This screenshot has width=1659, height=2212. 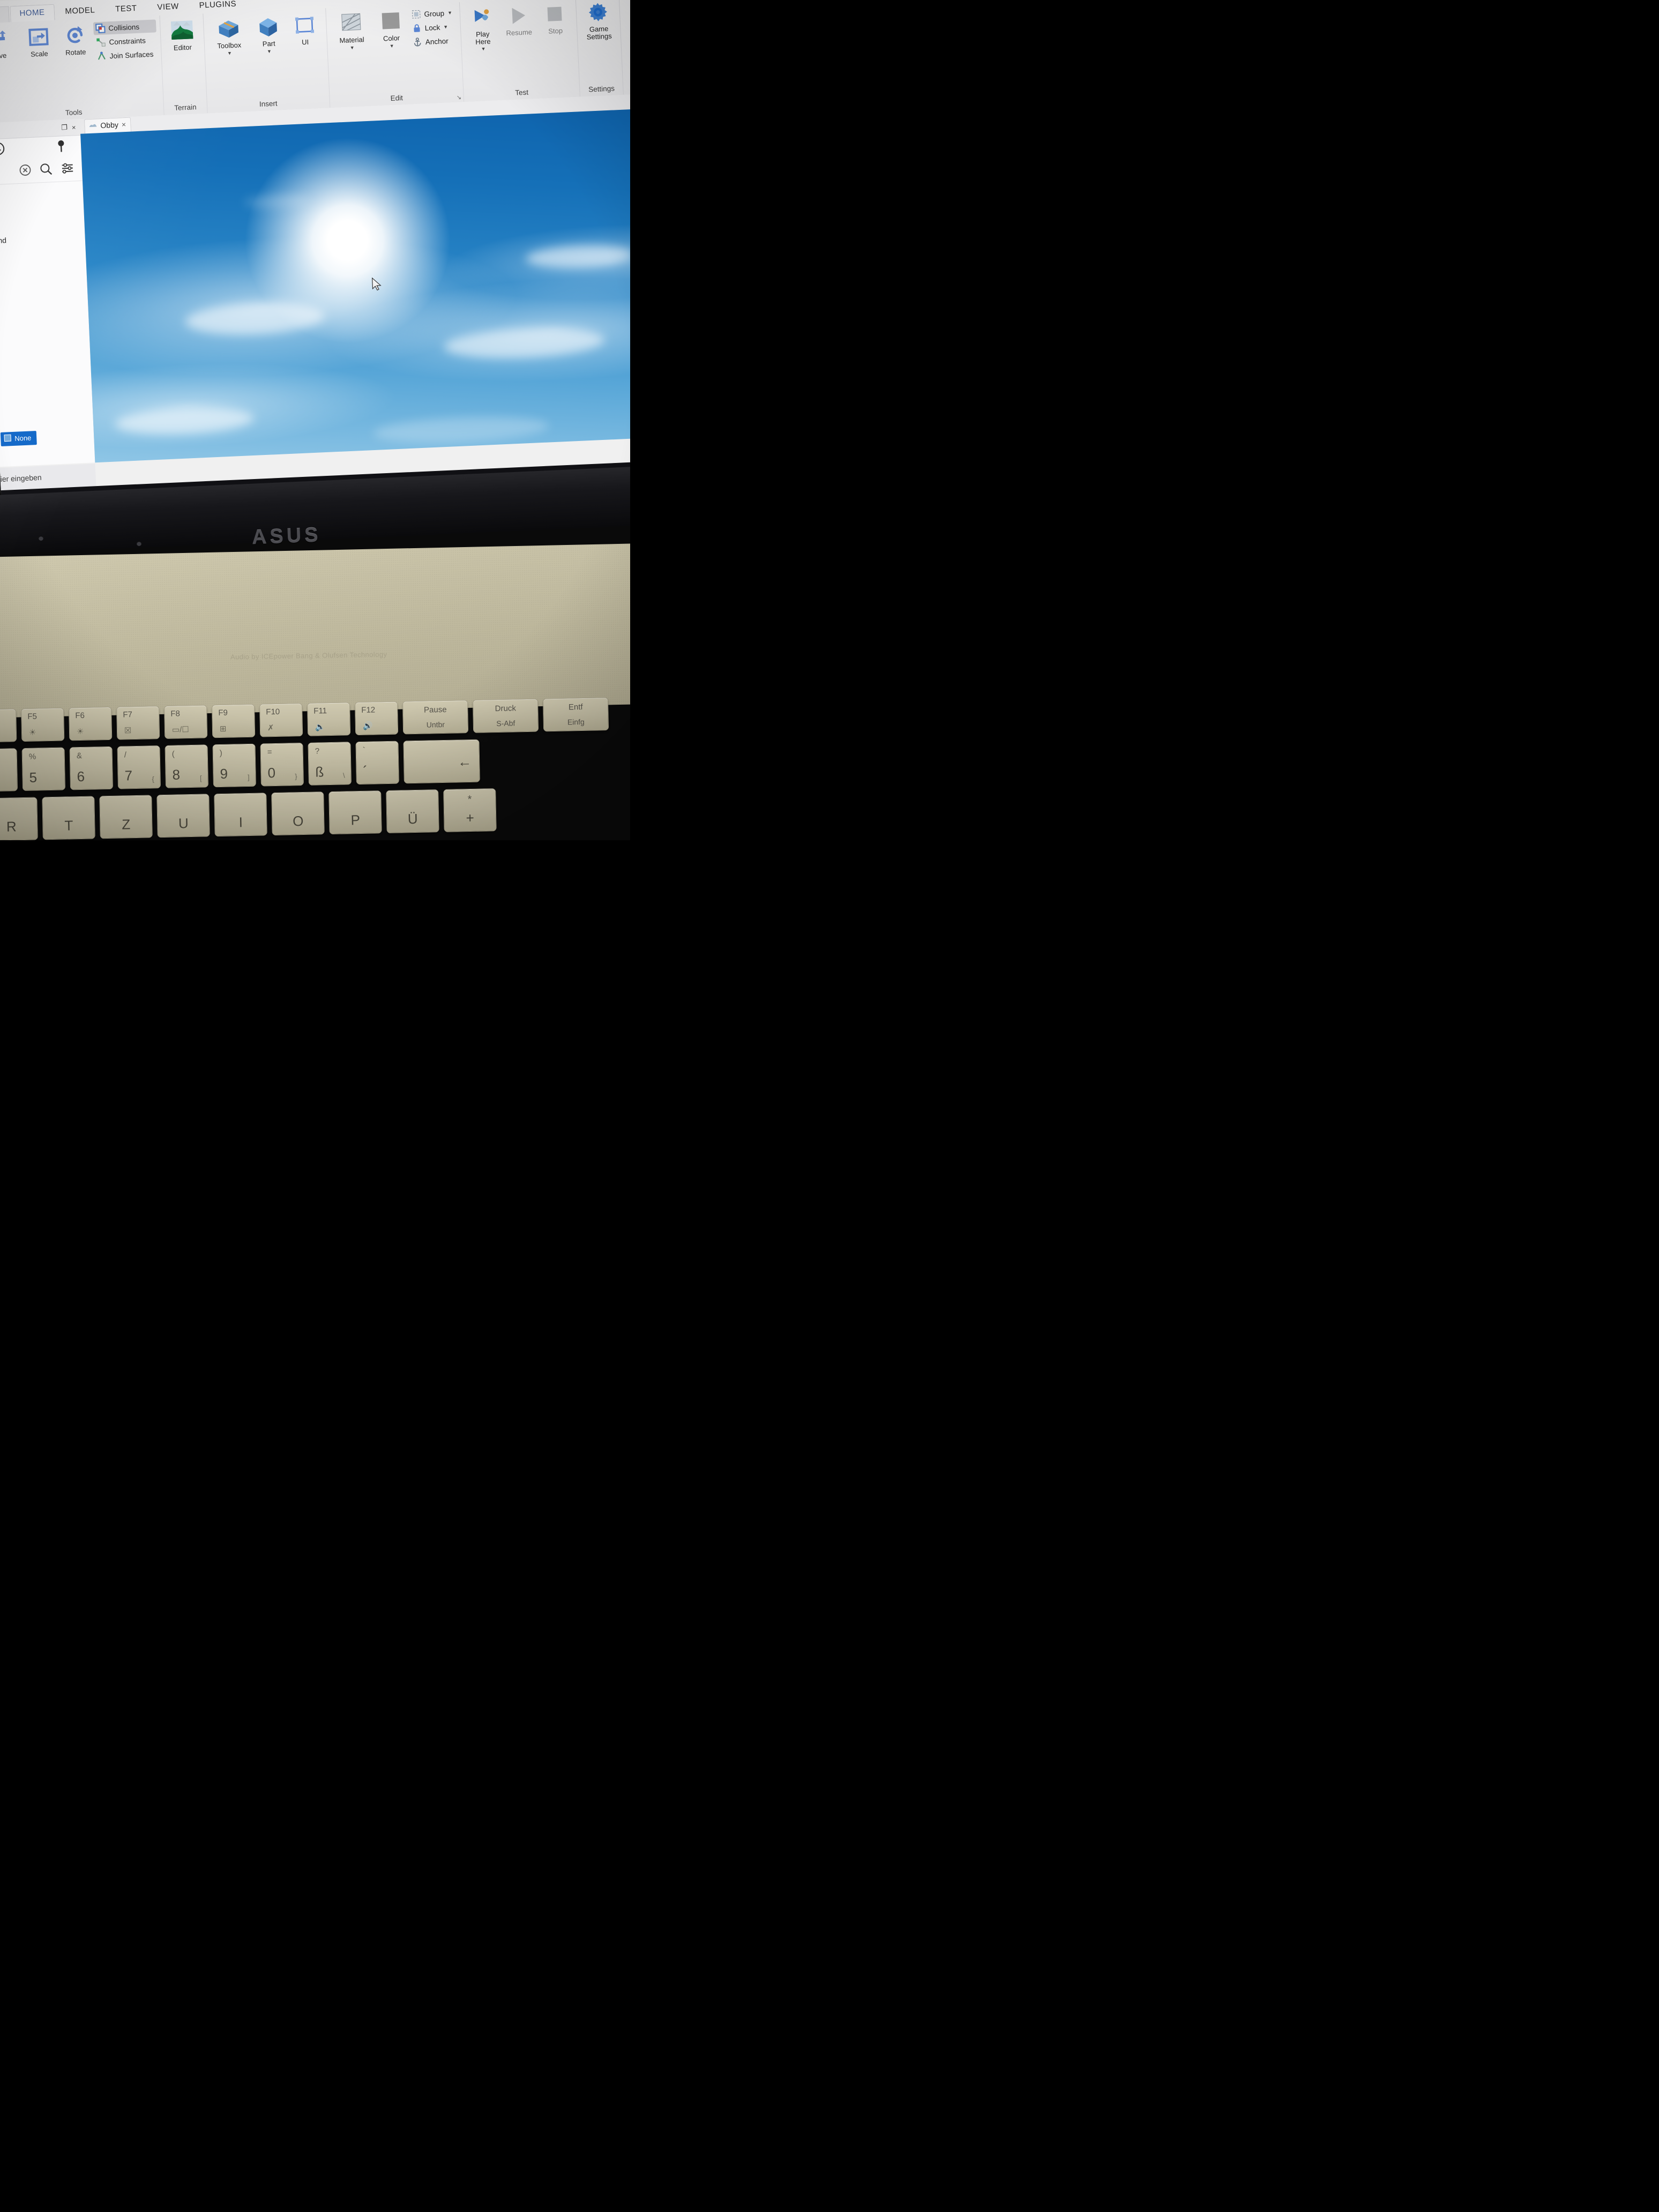 What do you see at coordinates (555, 30) in the screenshot?
I see `stop-label: Stop` at bounding box center [555, 30].